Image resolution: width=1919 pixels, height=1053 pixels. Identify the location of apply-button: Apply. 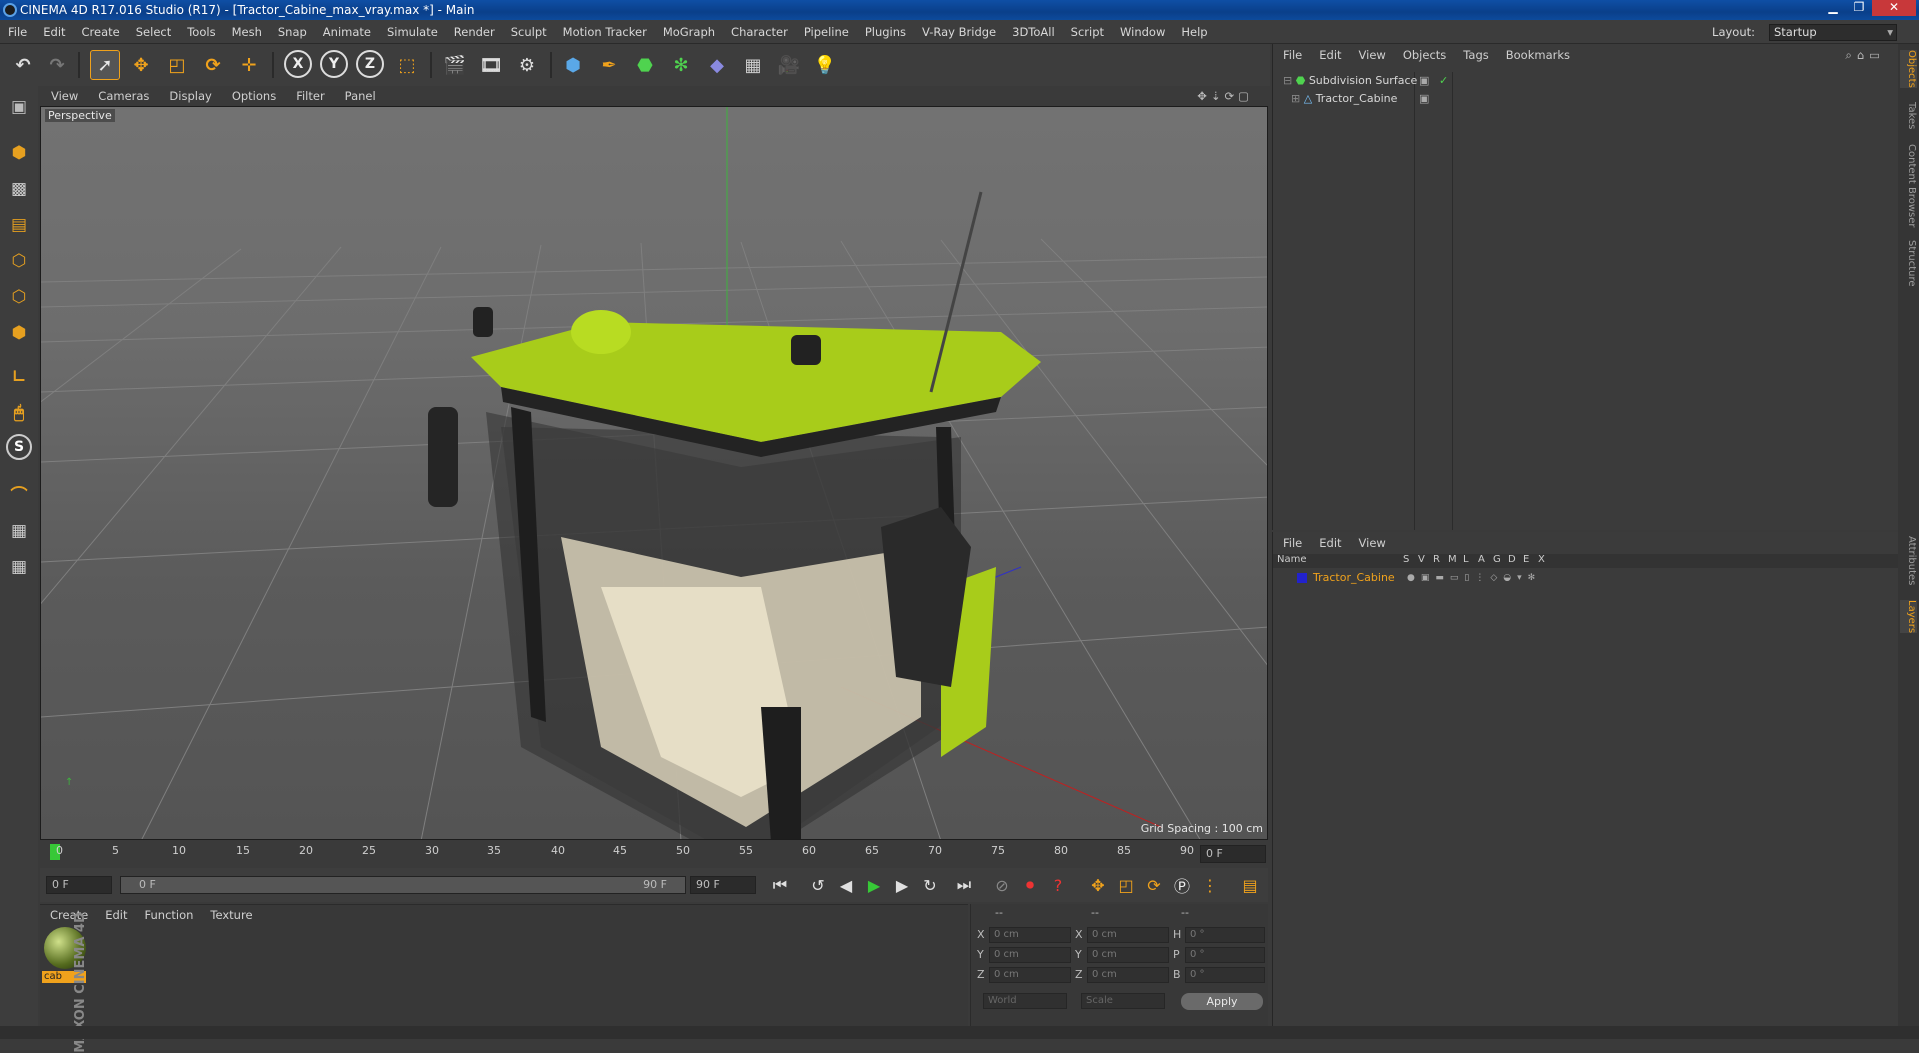
(1222, 1001).